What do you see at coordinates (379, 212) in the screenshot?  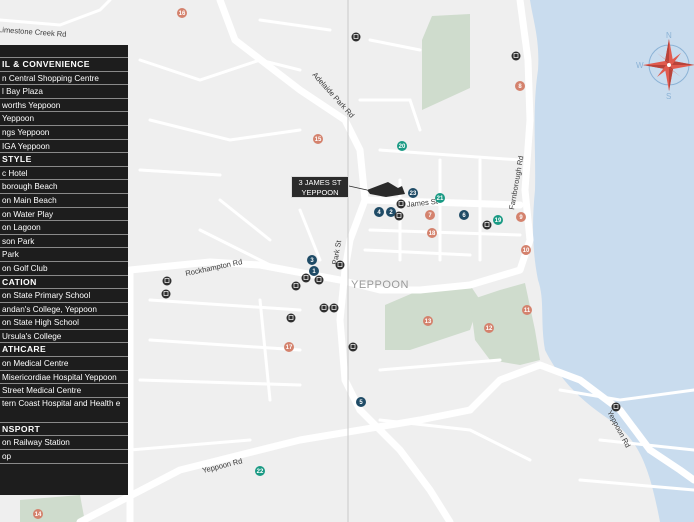 I see `poi-marker: 4` at bounding box center [379, 212].